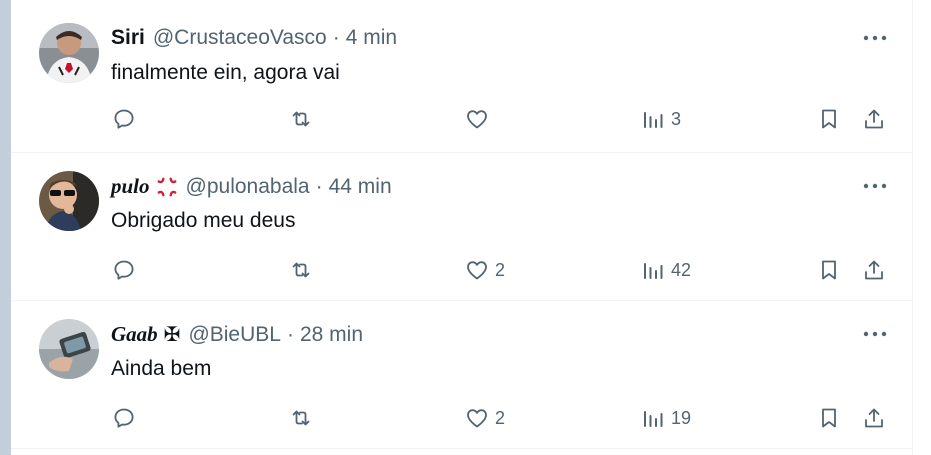 This screenshot has height=455, width=931. I want to click on anger-symbol-icon, so click(167, 187).